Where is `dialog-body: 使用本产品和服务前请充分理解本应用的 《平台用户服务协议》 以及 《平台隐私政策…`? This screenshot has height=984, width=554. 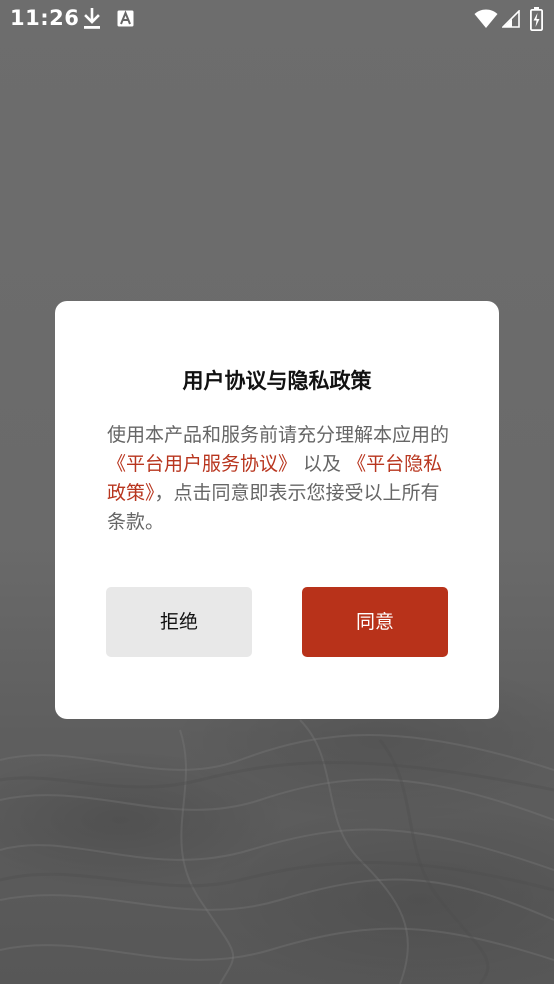
dialog-body: 使用本产品和服务前请充分理解本应用的 《平台用户服务协议》 以及 《平台隐私政策… is located at coordinates (279, 479).